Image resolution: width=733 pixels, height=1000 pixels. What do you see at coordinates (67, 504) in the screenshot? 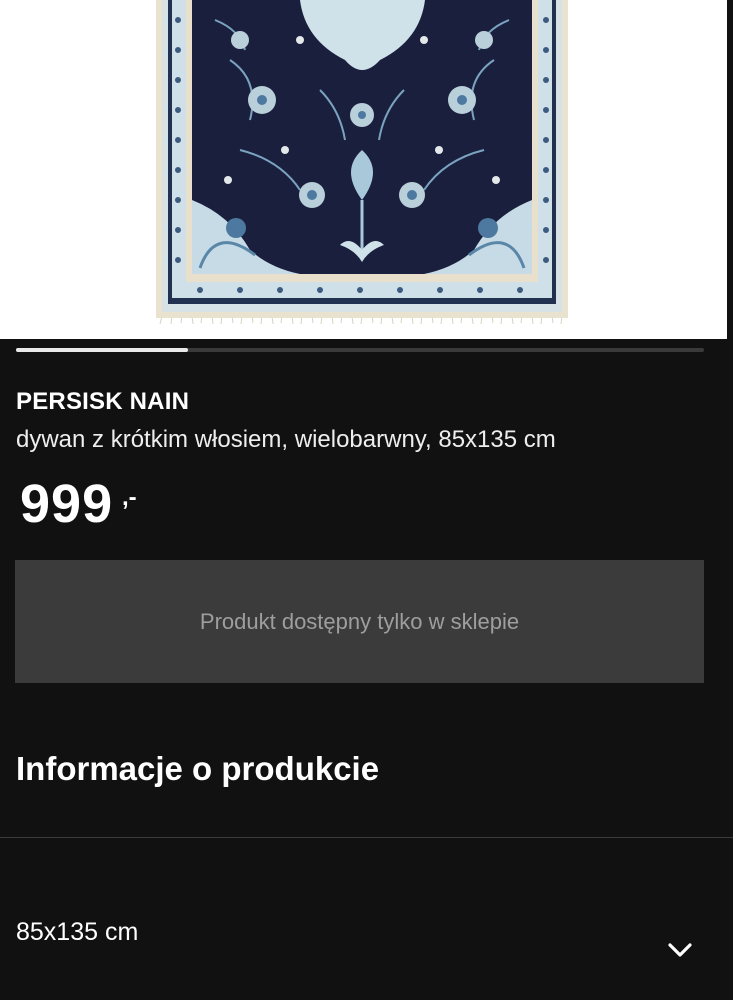
I see `product-price: 999` at bounding box center [67, 504].